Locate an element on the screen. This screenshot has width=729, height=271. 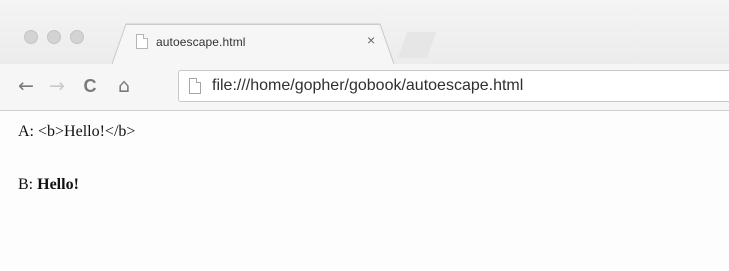
line-b: B: Hello! is located at coordinates (48, 185).